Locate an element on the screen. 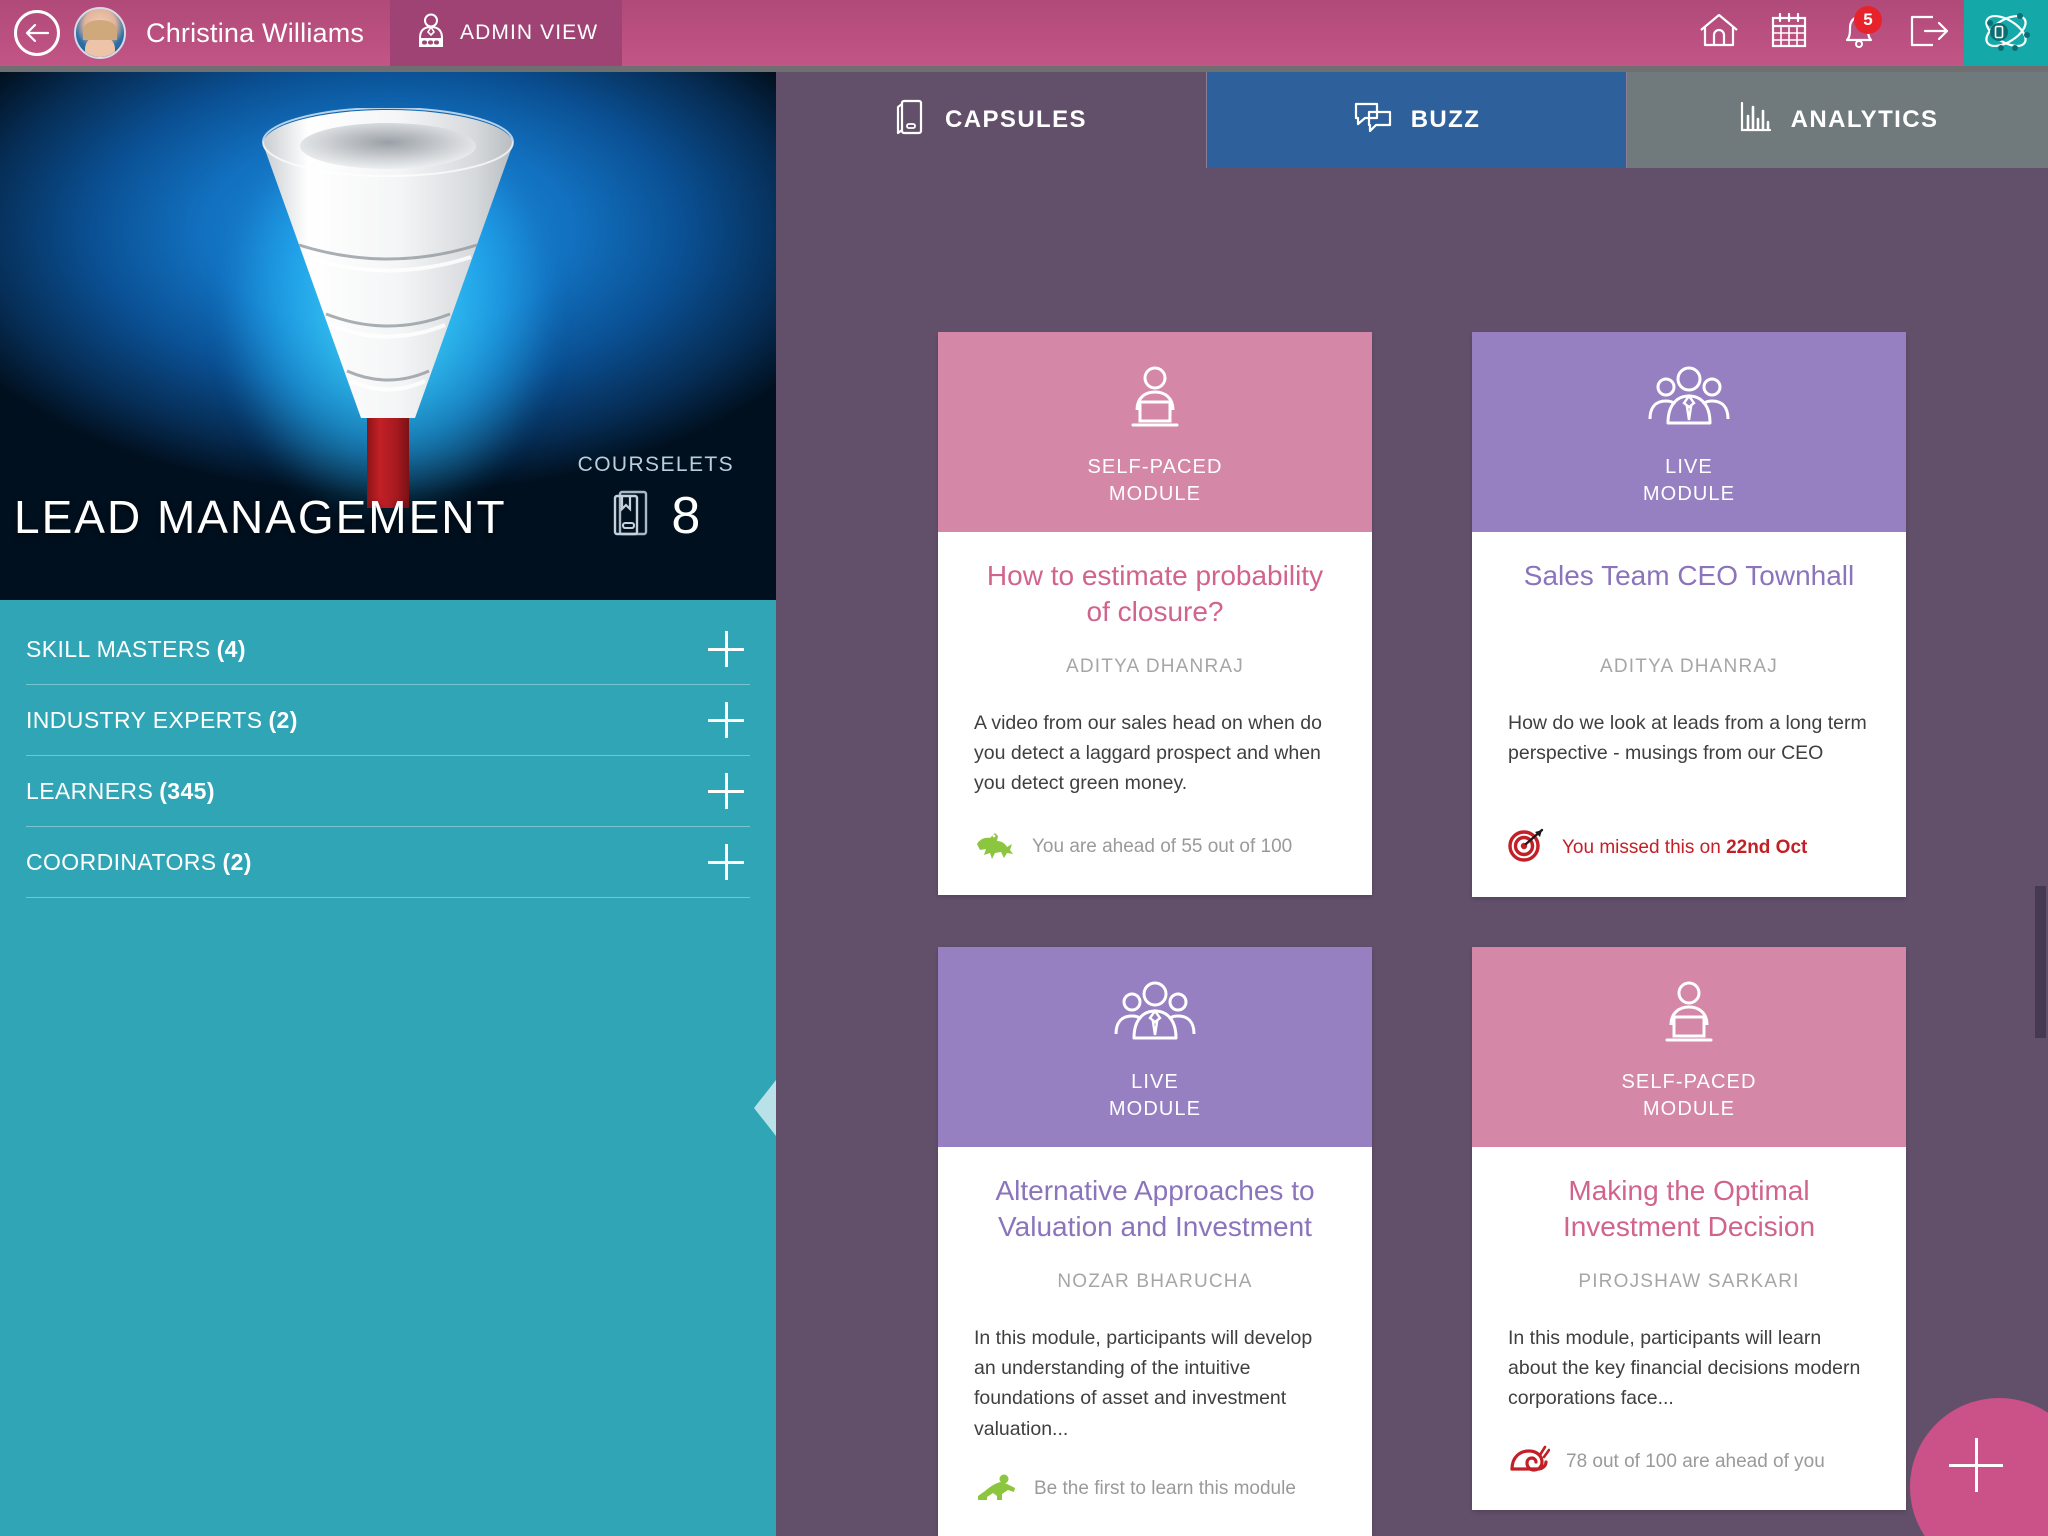 The width and height of the screenshot is (2048, 1536). capsule-status: Be the first to learn this module is located at coordinates (1155, 1489).